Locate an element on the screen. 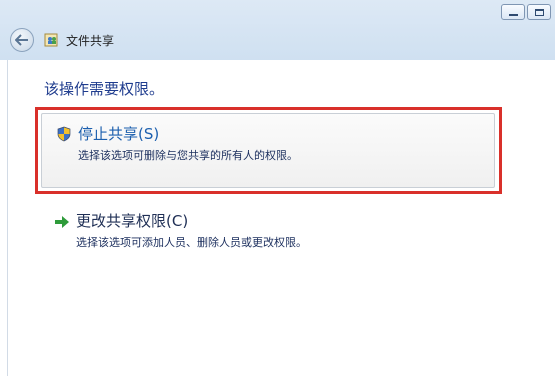 Image resolution: width=555 pixels, height=376 pixels. page-heading: 该操作需要权限。 is located at coordinates (104, 89).